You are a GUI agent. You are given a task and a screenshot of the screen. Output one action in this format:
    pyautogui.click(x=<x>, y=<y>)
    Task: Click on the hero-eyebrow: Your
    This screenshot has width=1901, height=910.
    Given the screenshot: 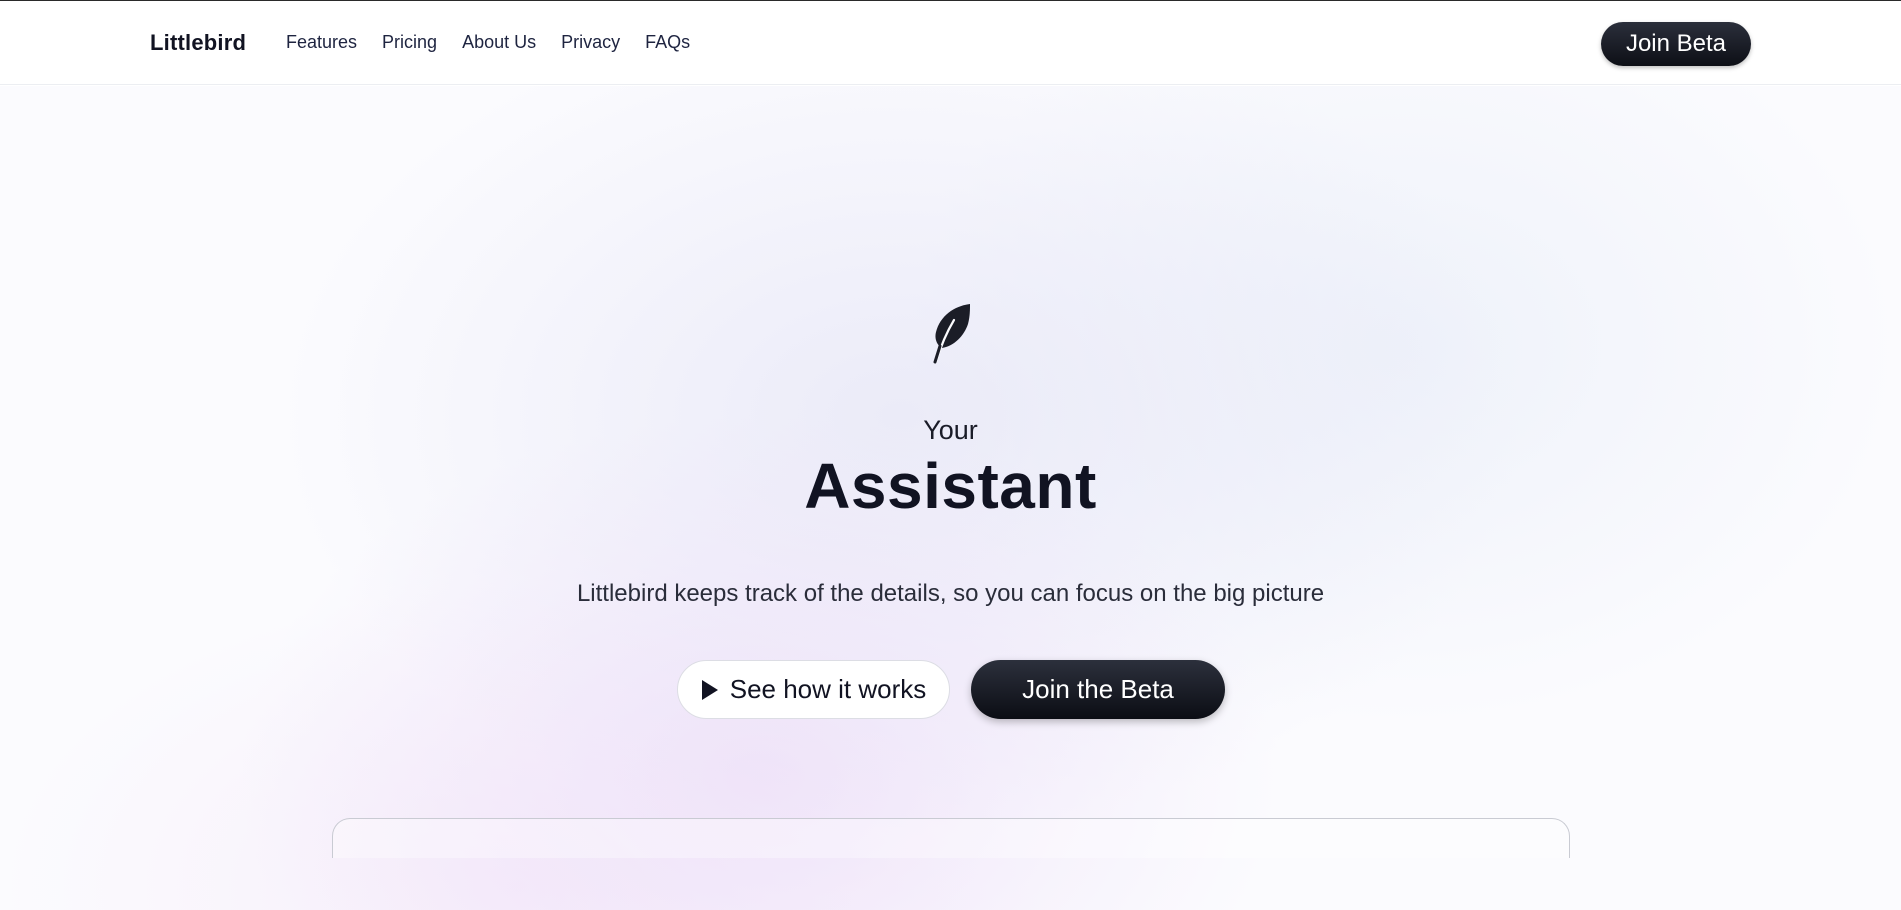 What is the action you would take?
    pyautogui.click(x=950, y=430)
    